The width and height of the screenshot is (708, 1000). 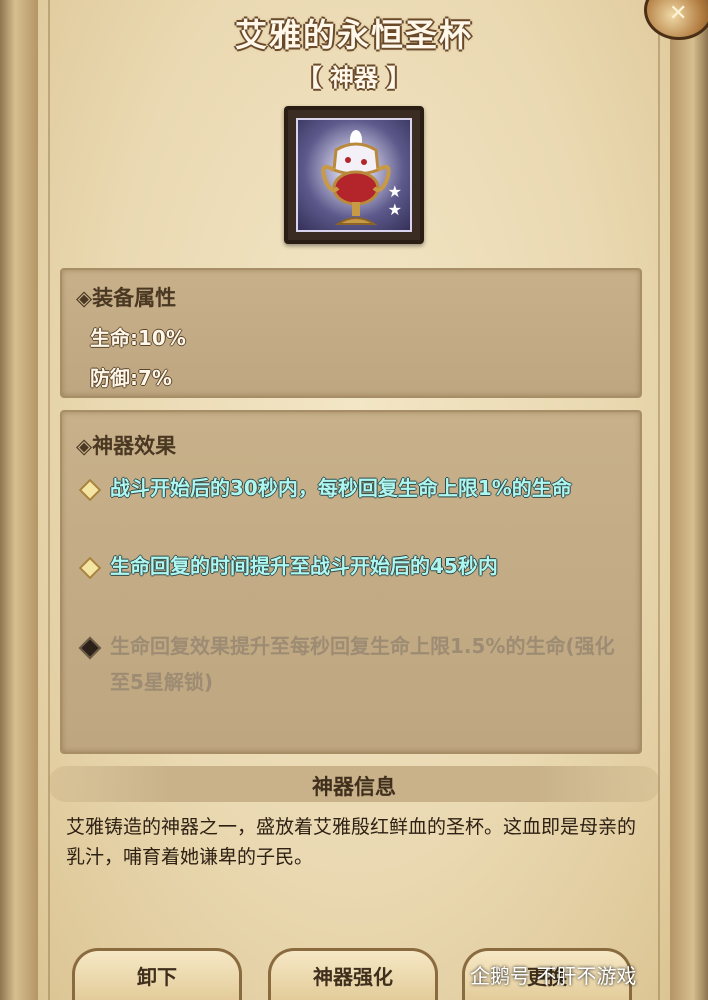 What do you see at coordinates (351, 333) in the screenshot?
I see `equipment-stats-panel: ◈装备属性 生命:10% 防御:7%` at bounding box center [351, 333].